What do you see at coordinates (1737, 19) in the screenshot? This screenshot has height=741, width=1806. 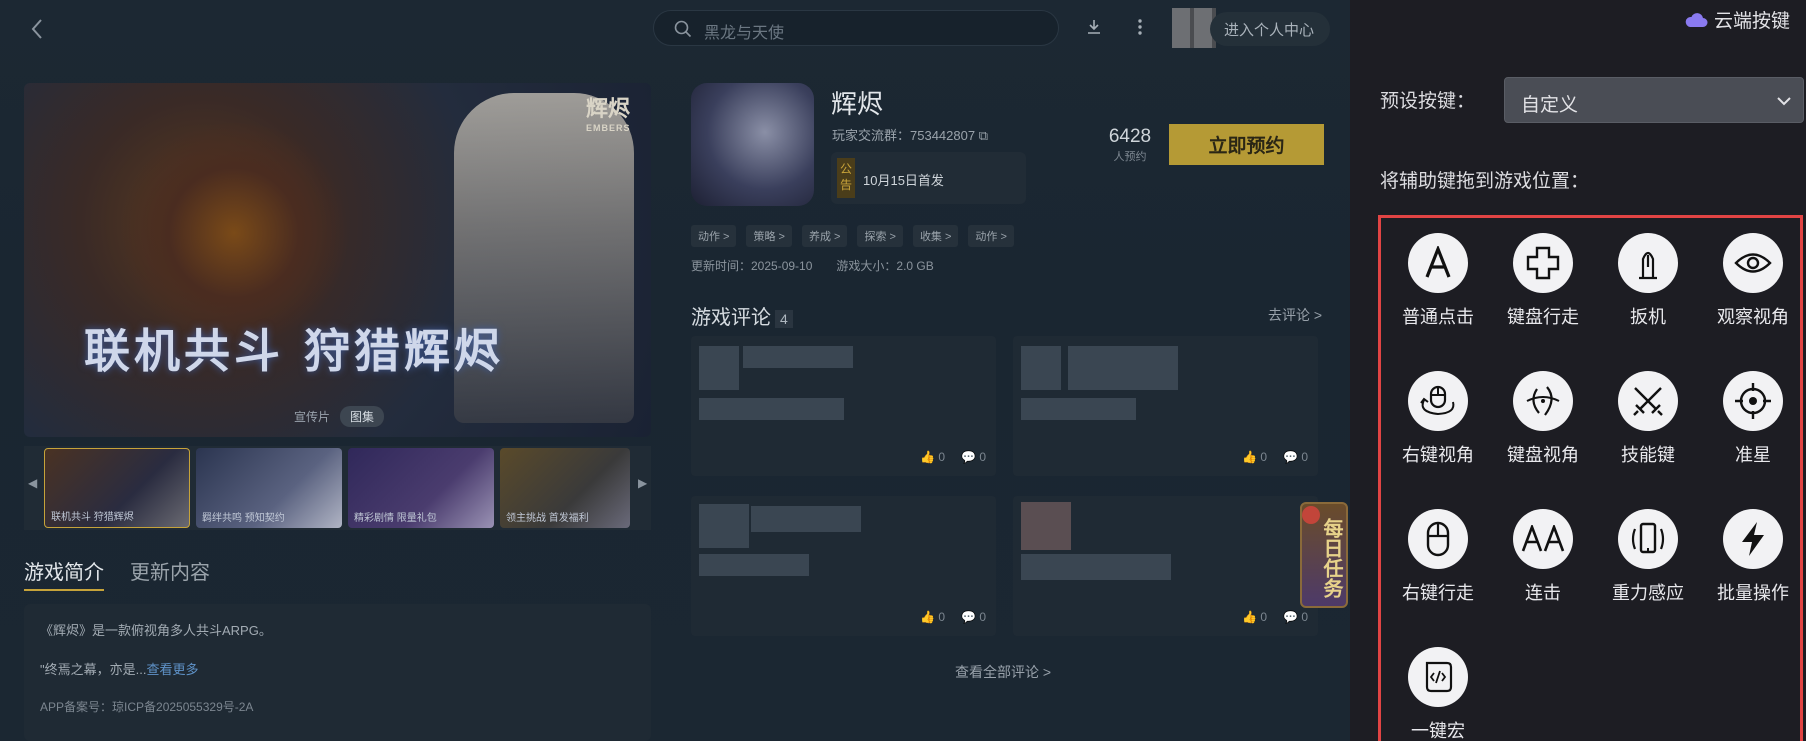 I see `cloud-keys-button: 云端按键` at bounding box center [1737, 19].